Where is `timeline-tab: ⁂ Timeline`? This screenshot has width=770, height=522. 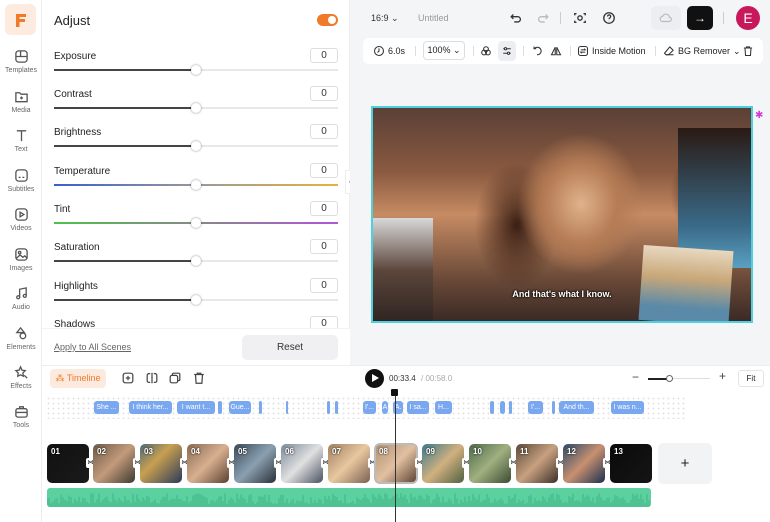 timeline-tab: ⁂ Timeline is located at coordinates (78, 378).